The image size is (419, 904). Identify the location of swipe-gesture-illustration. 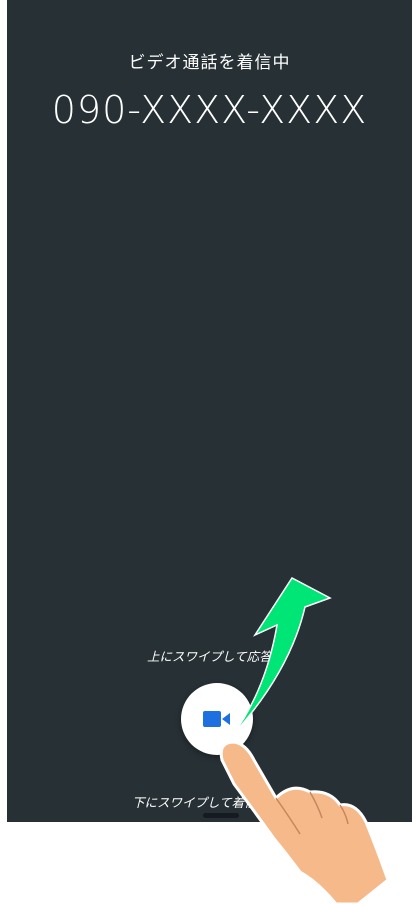
(304, 740).